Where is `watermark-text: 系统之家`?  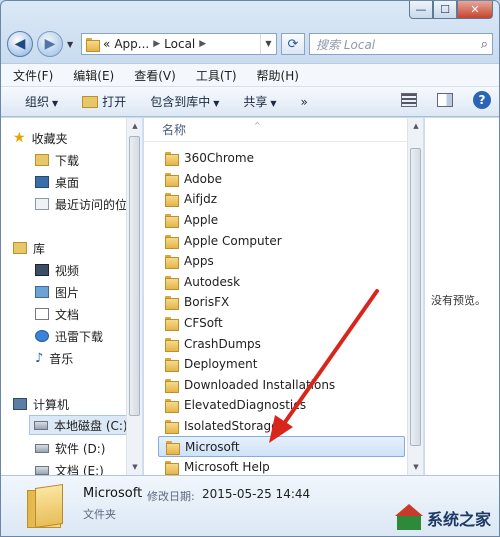
watermark-text: 系统之家 is located at coordinates (458, 519).